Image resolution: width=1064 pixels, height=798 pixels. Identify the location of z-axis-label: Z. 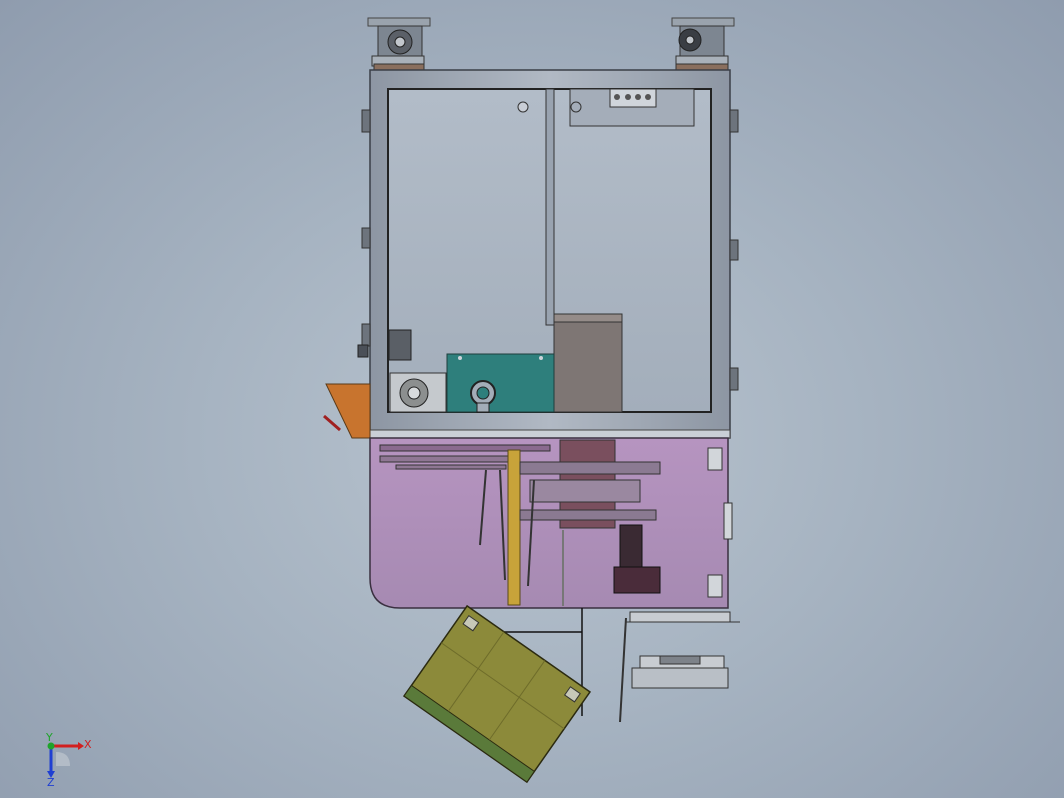
(51, 782).